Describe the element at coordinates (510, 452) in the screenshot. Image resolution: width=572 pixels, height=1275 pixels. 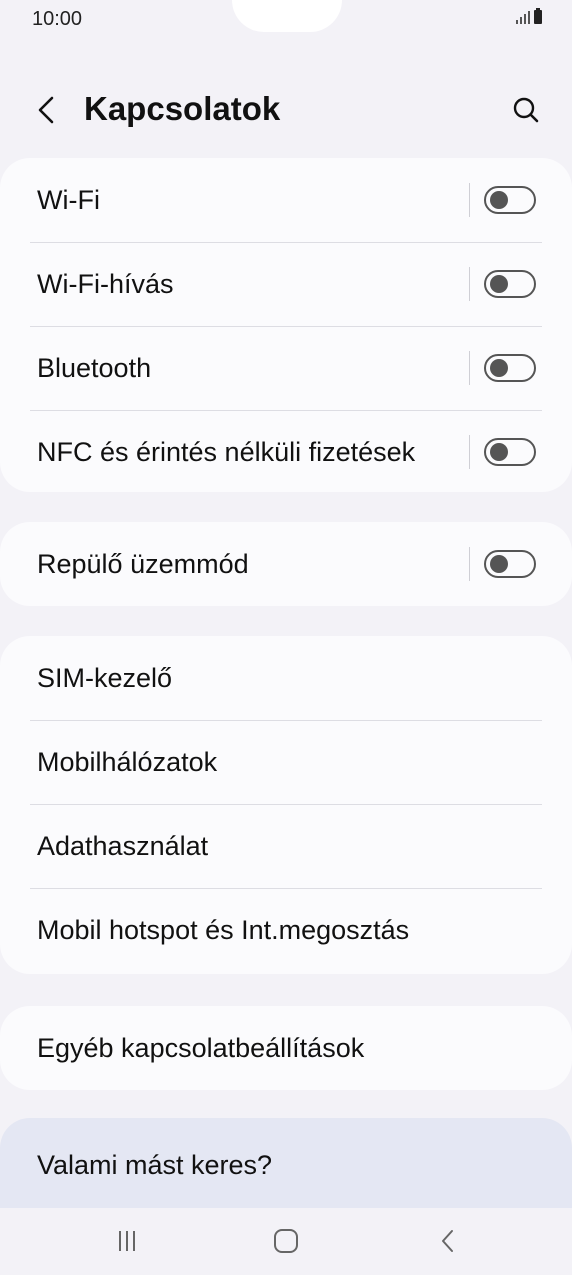
I see `nfc-toggle` at that location.